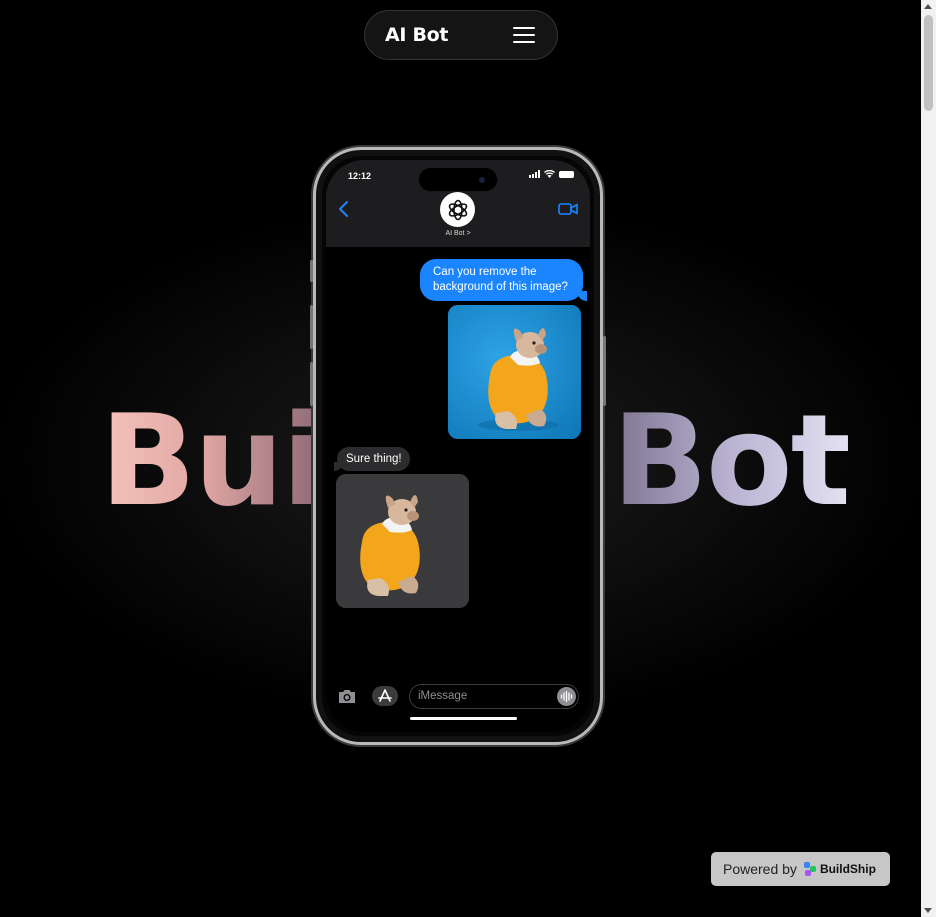  I want to click on phone-volume-up, so click(311, 327).